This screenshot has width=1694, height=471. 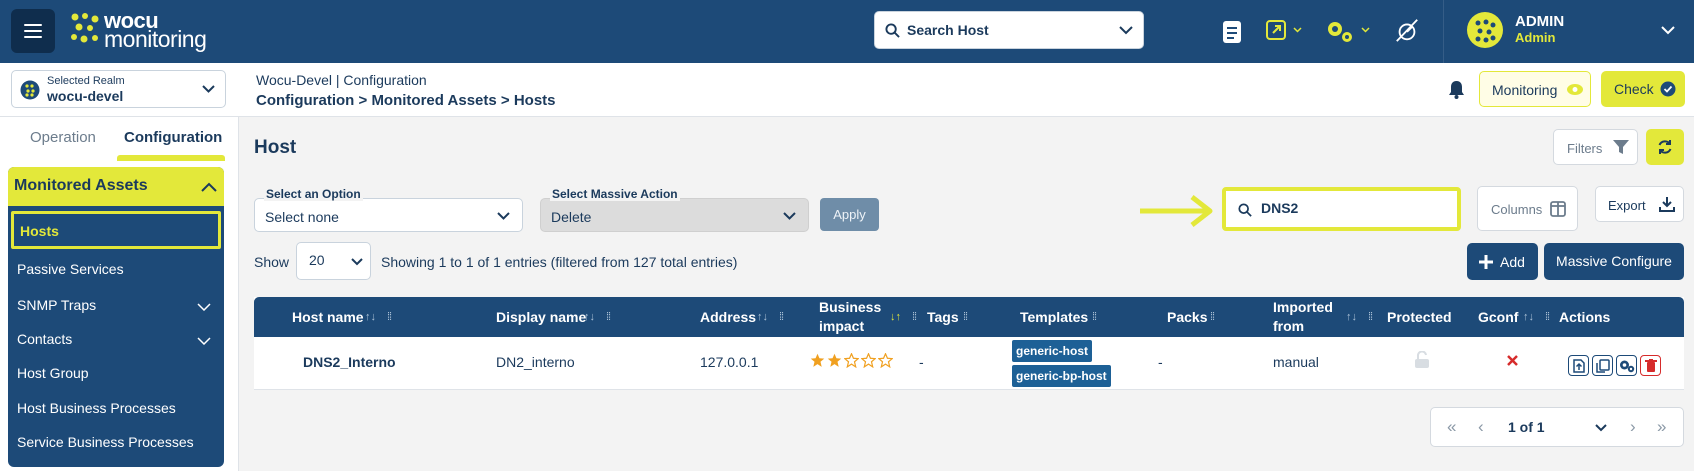 I want to click on select-option-dropdown: Select none, so click(x=388, y=215).